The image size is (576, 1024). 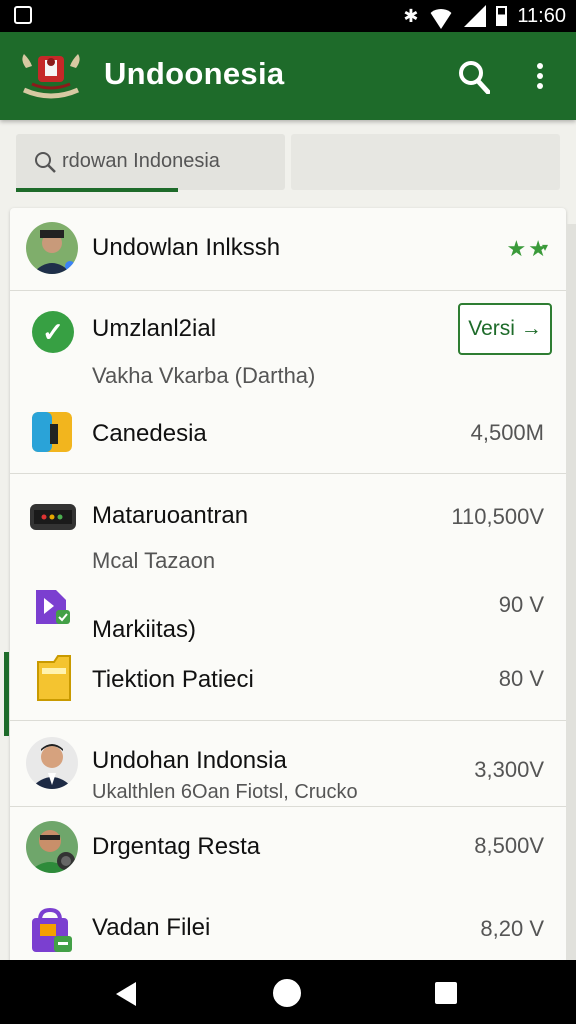 I want to click on list-item: Canedesia 4,500M, so click(x=288, y=435).